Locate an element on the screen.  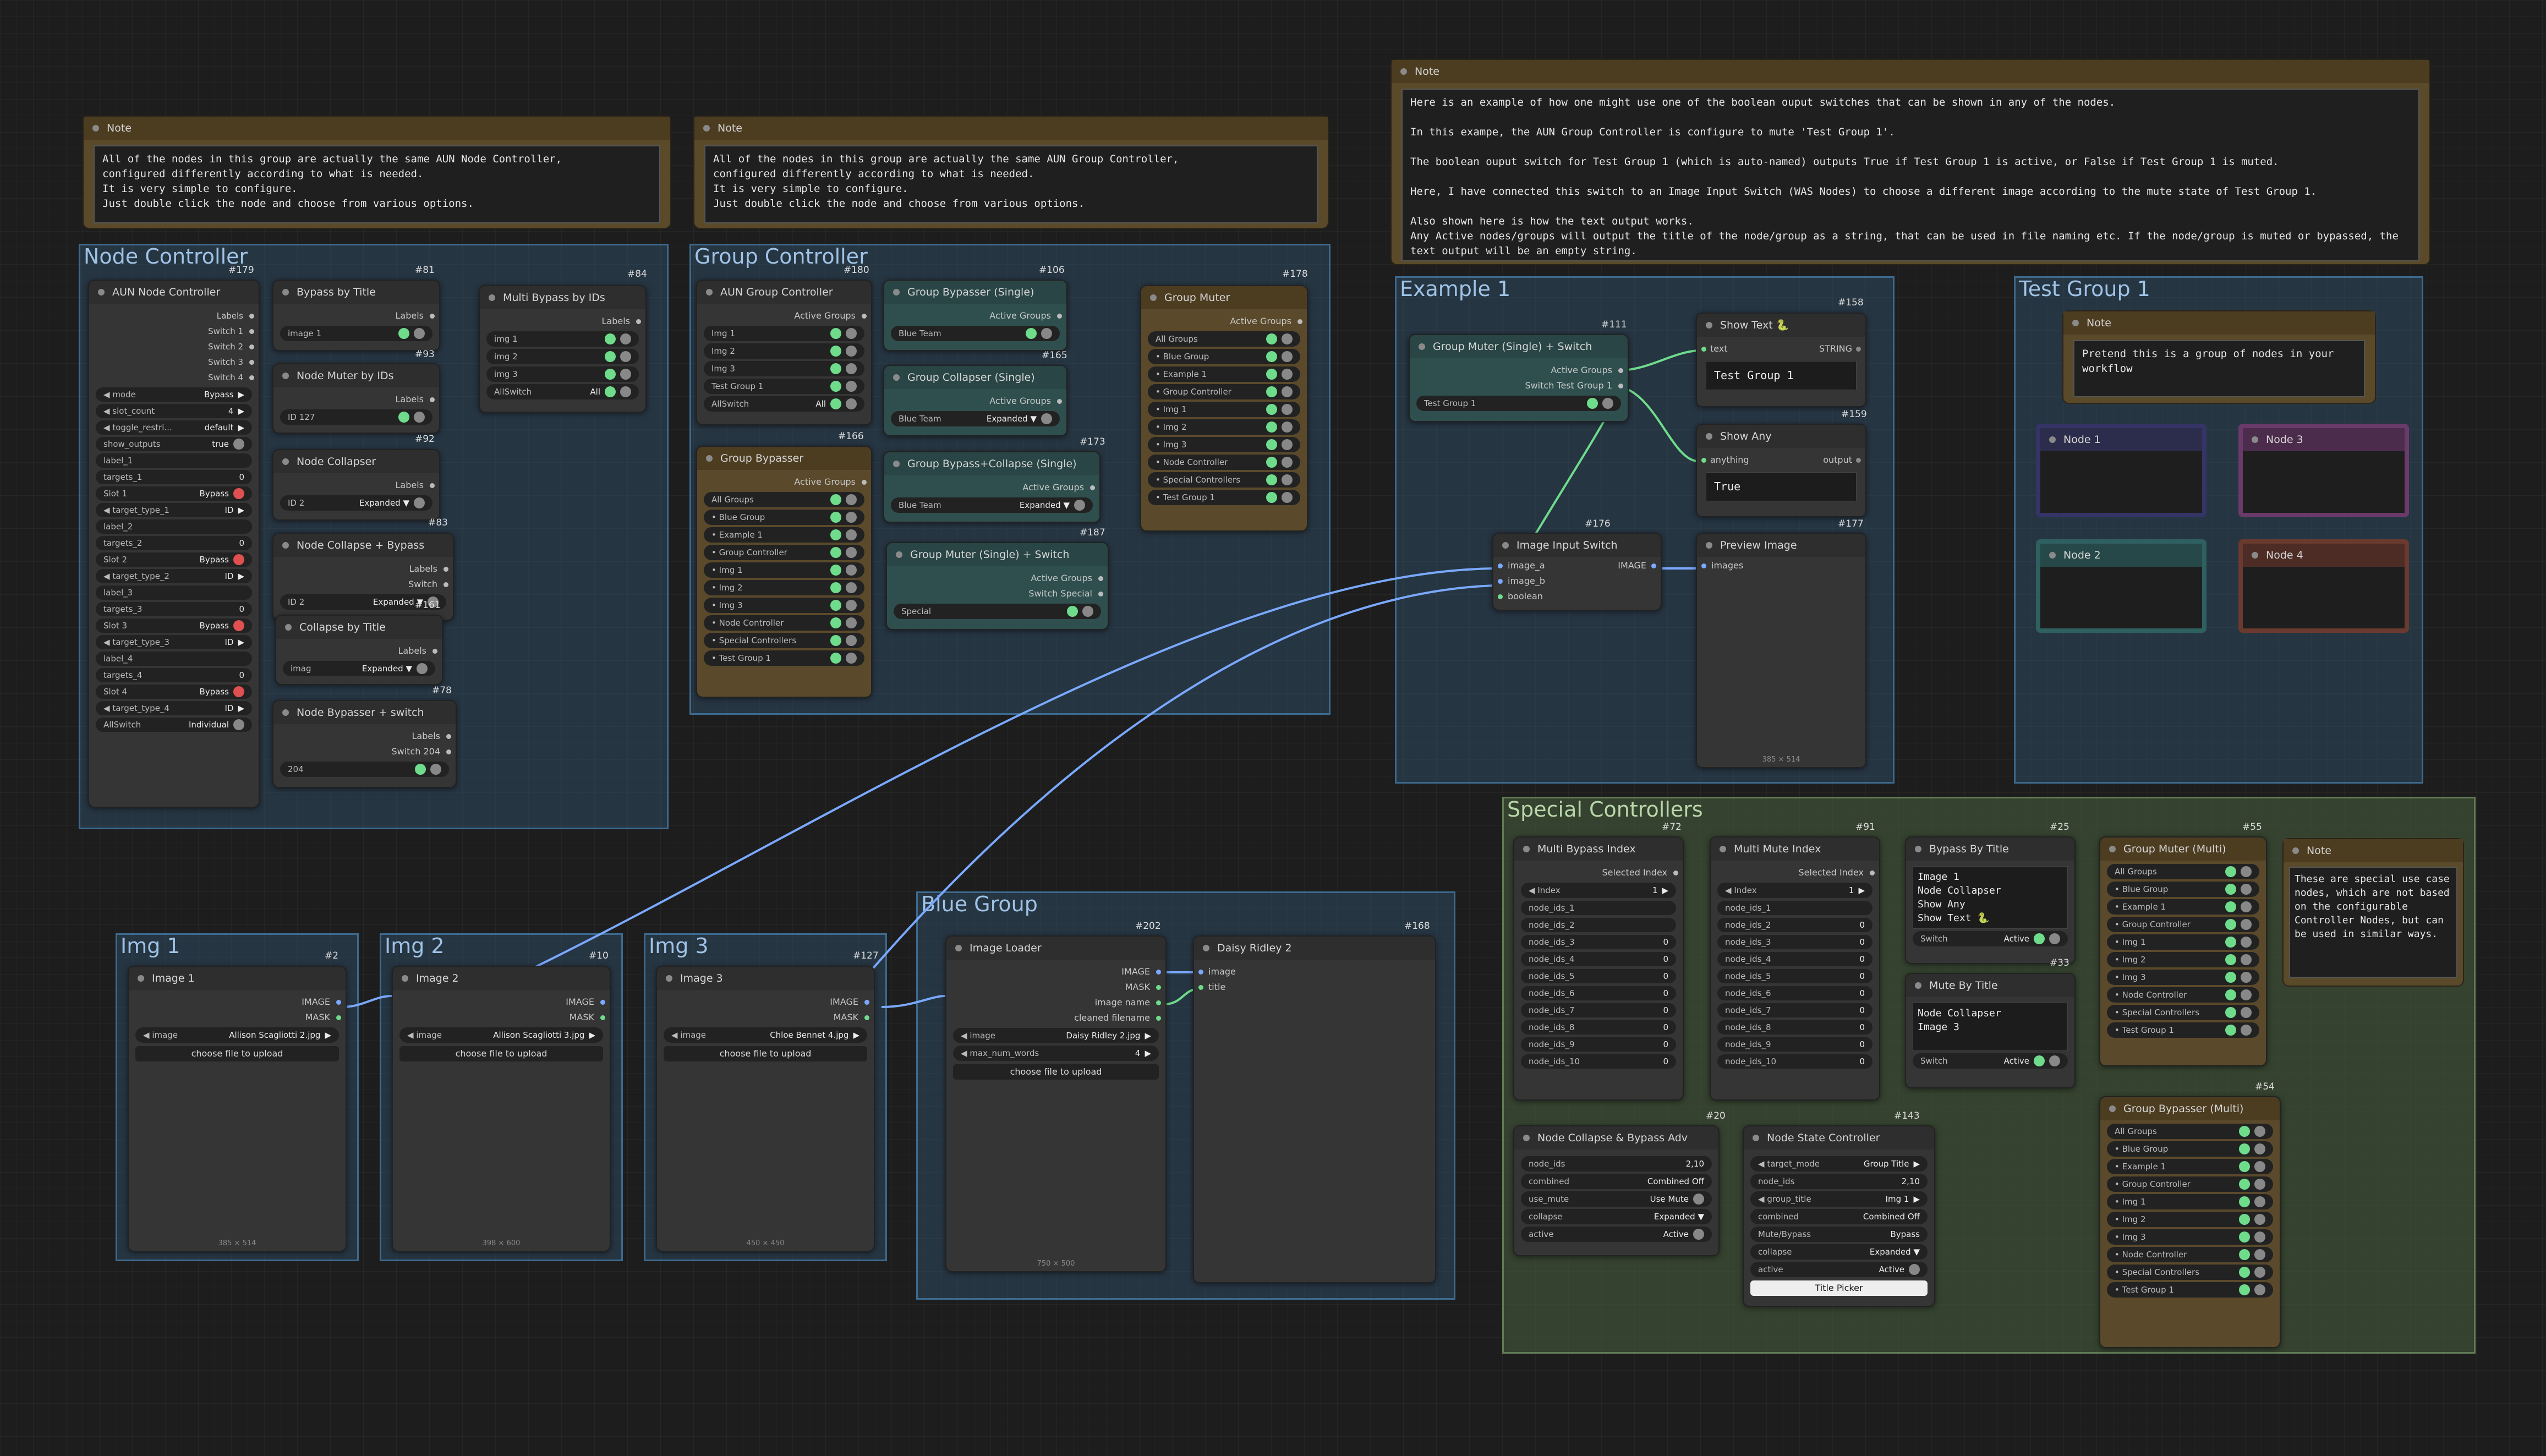
node-header: Image Loader is located at coordinates (1055, 948).